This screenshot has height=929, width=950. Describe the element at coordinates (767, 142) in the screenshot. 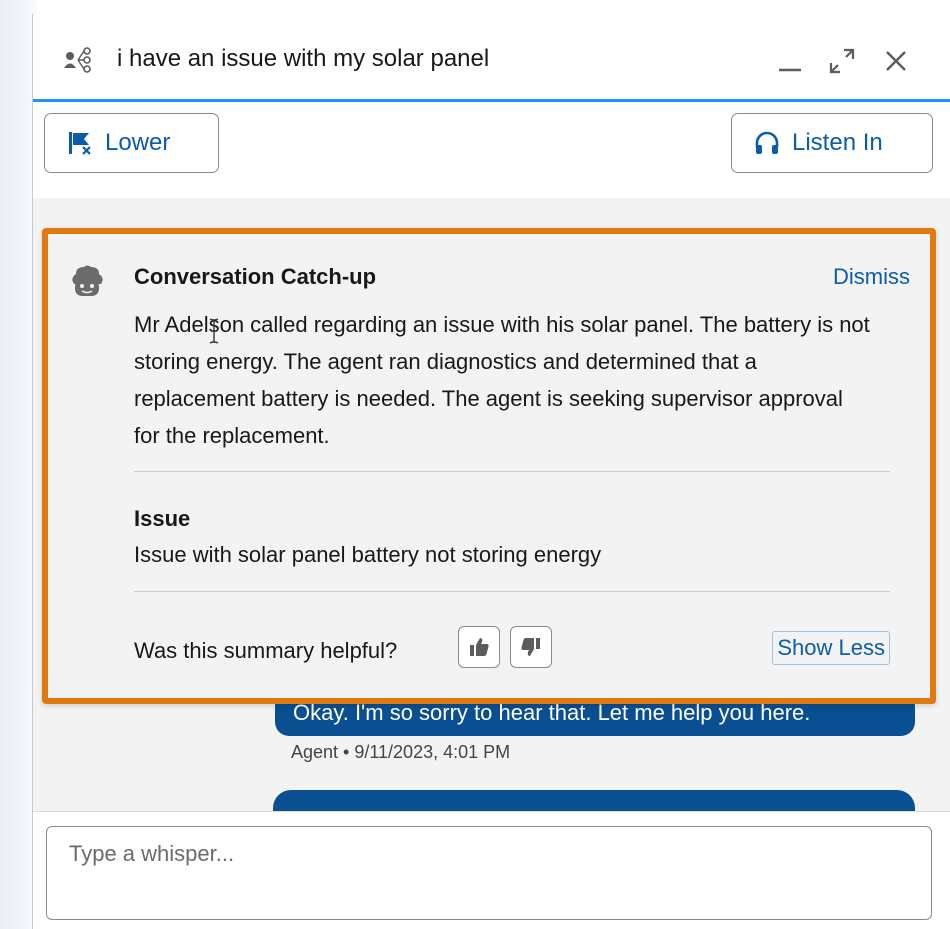

I see `headphones-icon` at that location.